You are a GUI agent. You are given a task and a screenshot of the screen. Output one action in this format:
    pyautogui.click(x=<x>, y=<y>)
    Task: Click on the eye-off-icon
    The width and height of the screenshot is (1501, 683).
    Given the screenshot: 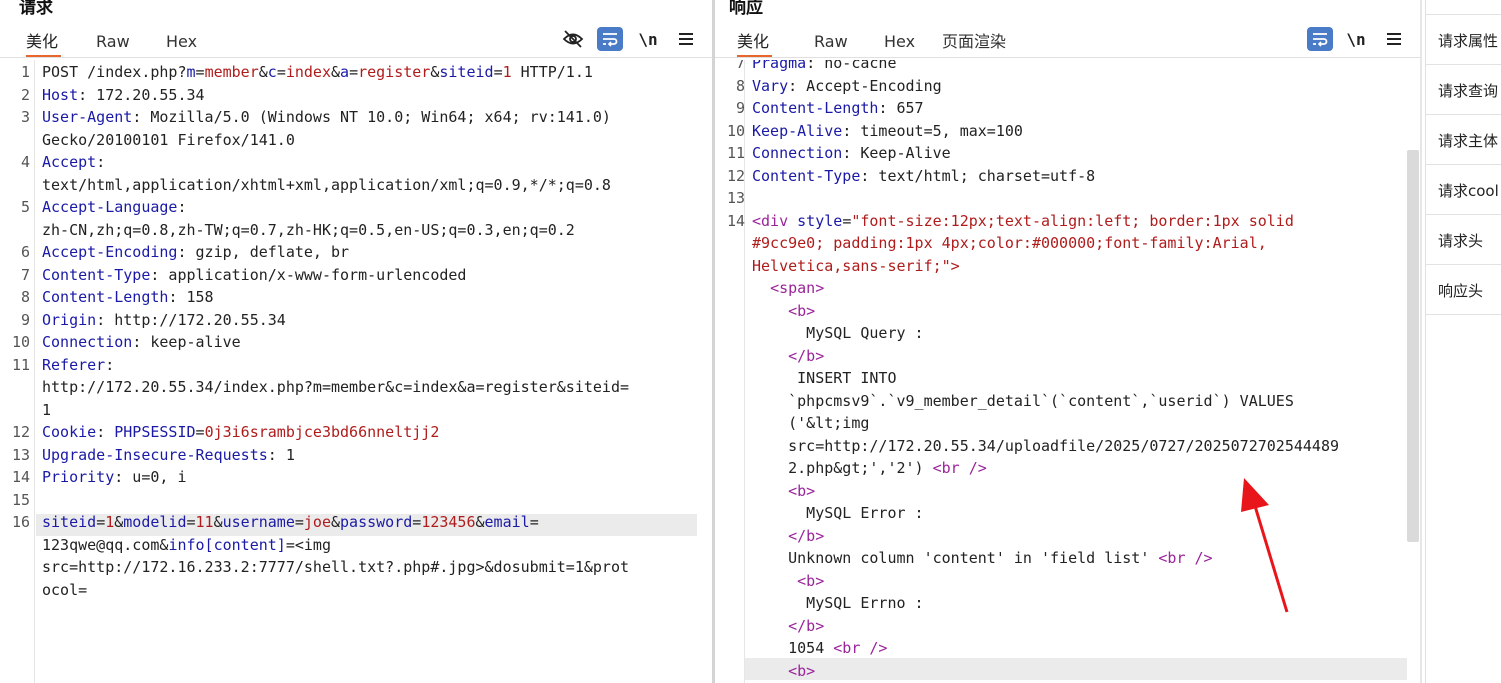 What is the action you would take?
    pyautogui.click(x=573, y=39)
    